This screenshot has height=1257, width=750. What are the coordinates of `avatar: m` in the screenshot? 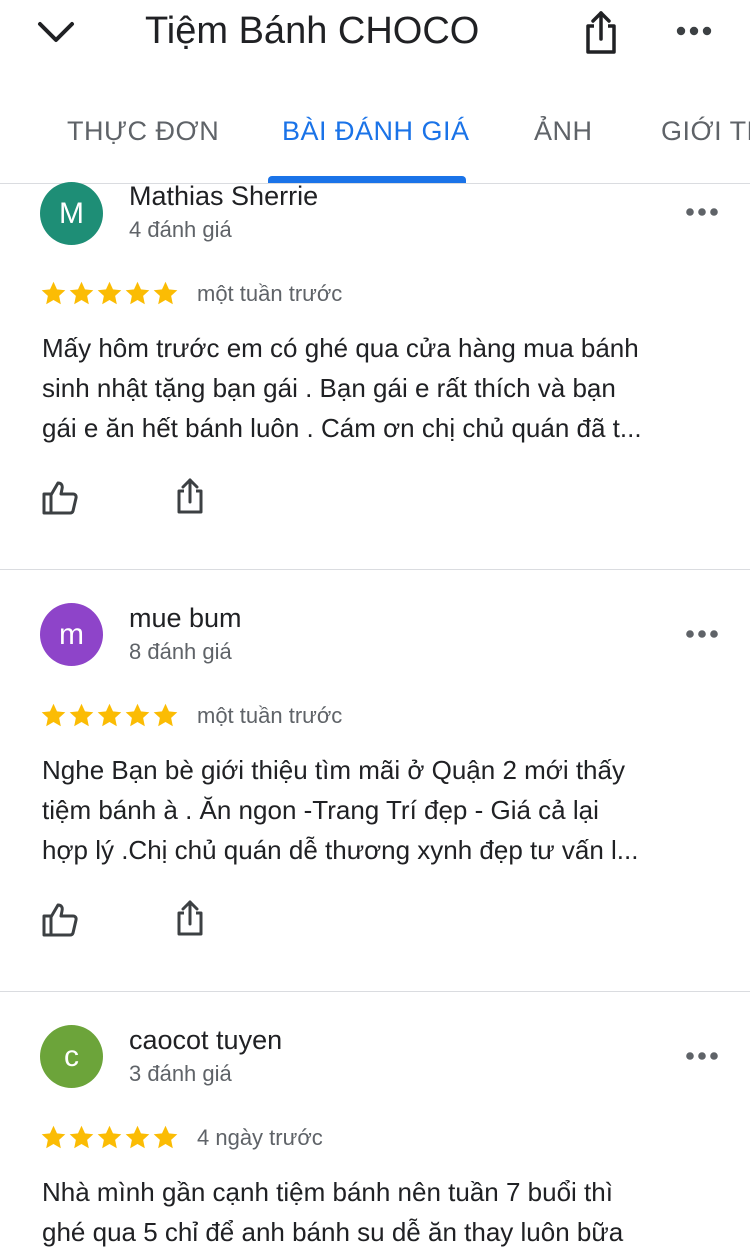 It's located at (71, 634).